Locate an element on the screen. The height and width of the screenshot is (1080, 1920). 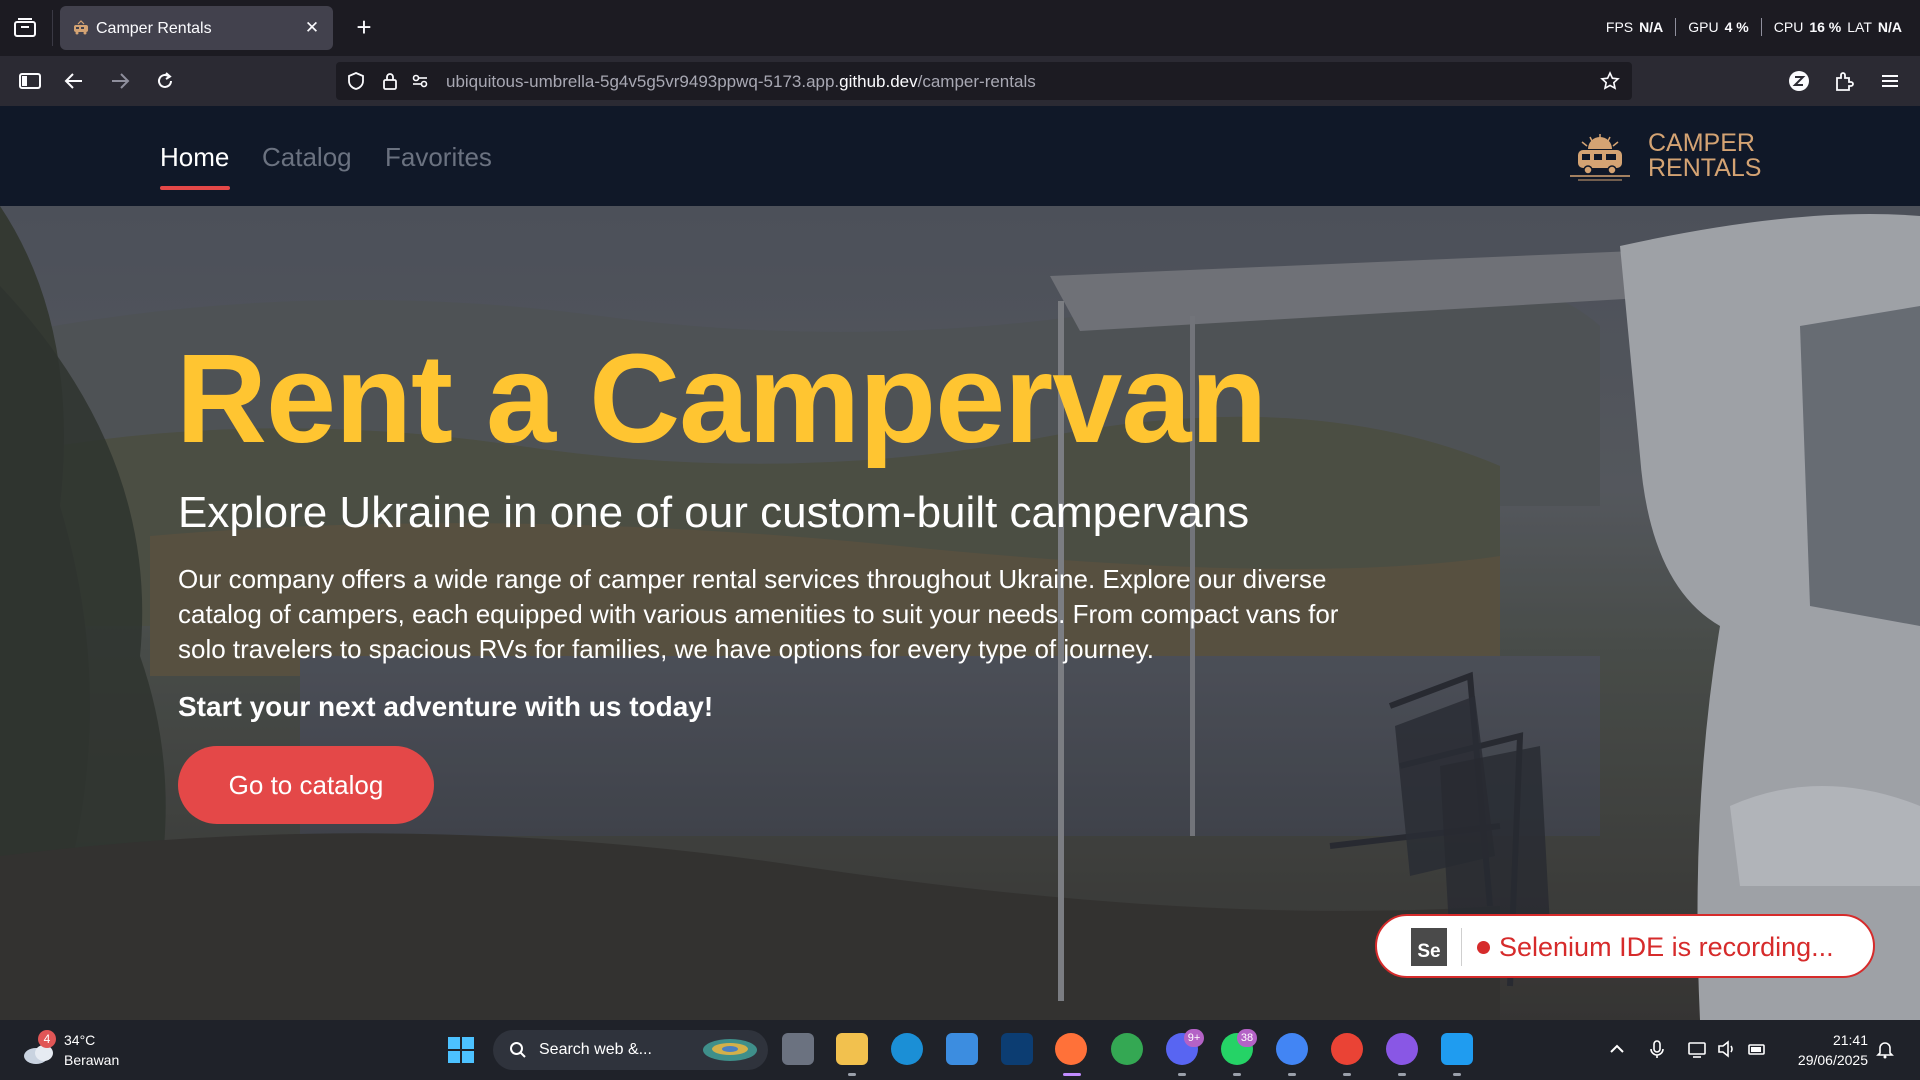
battery-icon is located at coordinates (1757, 1049).